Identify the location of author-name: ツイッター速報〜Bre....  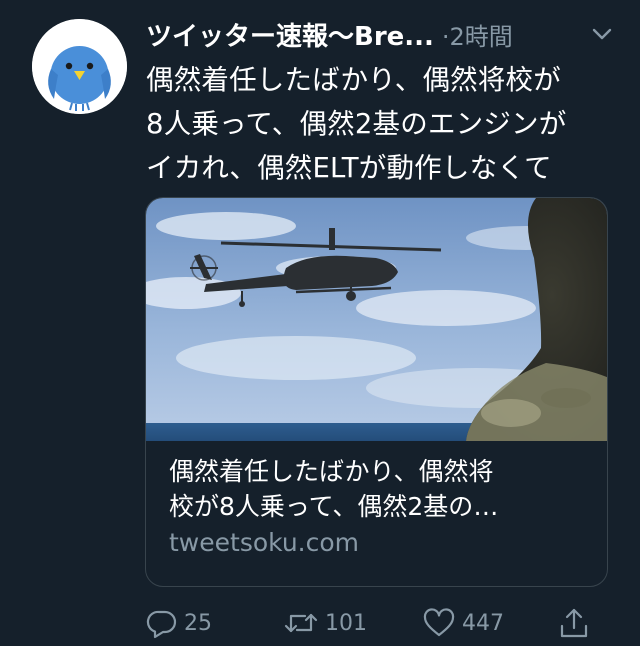
(290, 34).